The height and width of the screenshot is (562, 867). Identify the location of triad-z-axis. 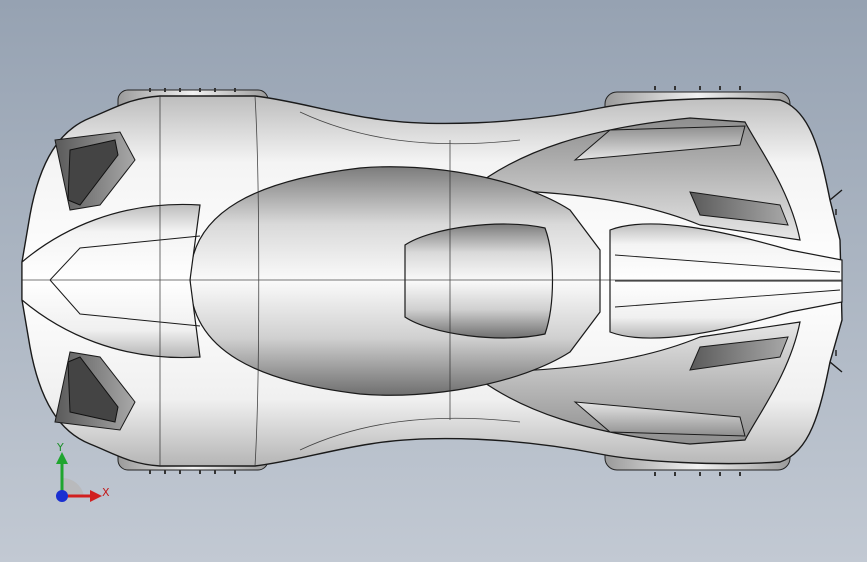
(62, 496).